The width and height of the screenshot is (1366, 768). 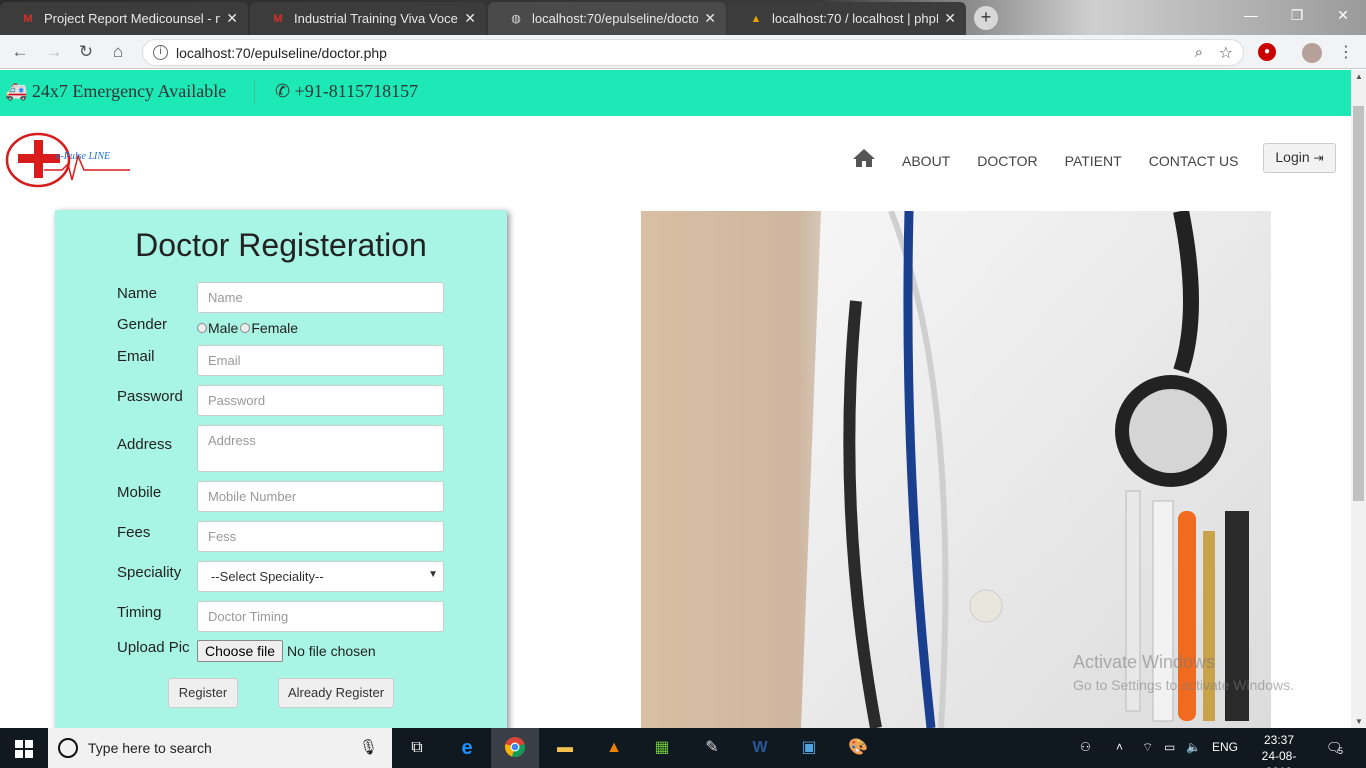 What do you see at coordinates (926, 161) in the screenshot?
I see `nav-about: ABOUT` at bounding box center [926, 161].